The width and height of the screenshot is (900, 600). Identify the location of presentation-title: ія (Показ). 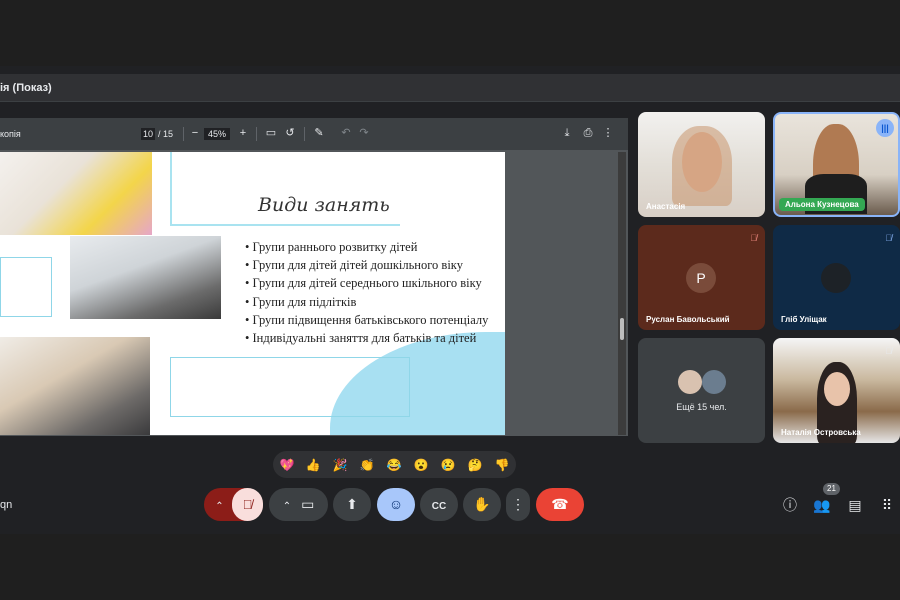
(26, 88).